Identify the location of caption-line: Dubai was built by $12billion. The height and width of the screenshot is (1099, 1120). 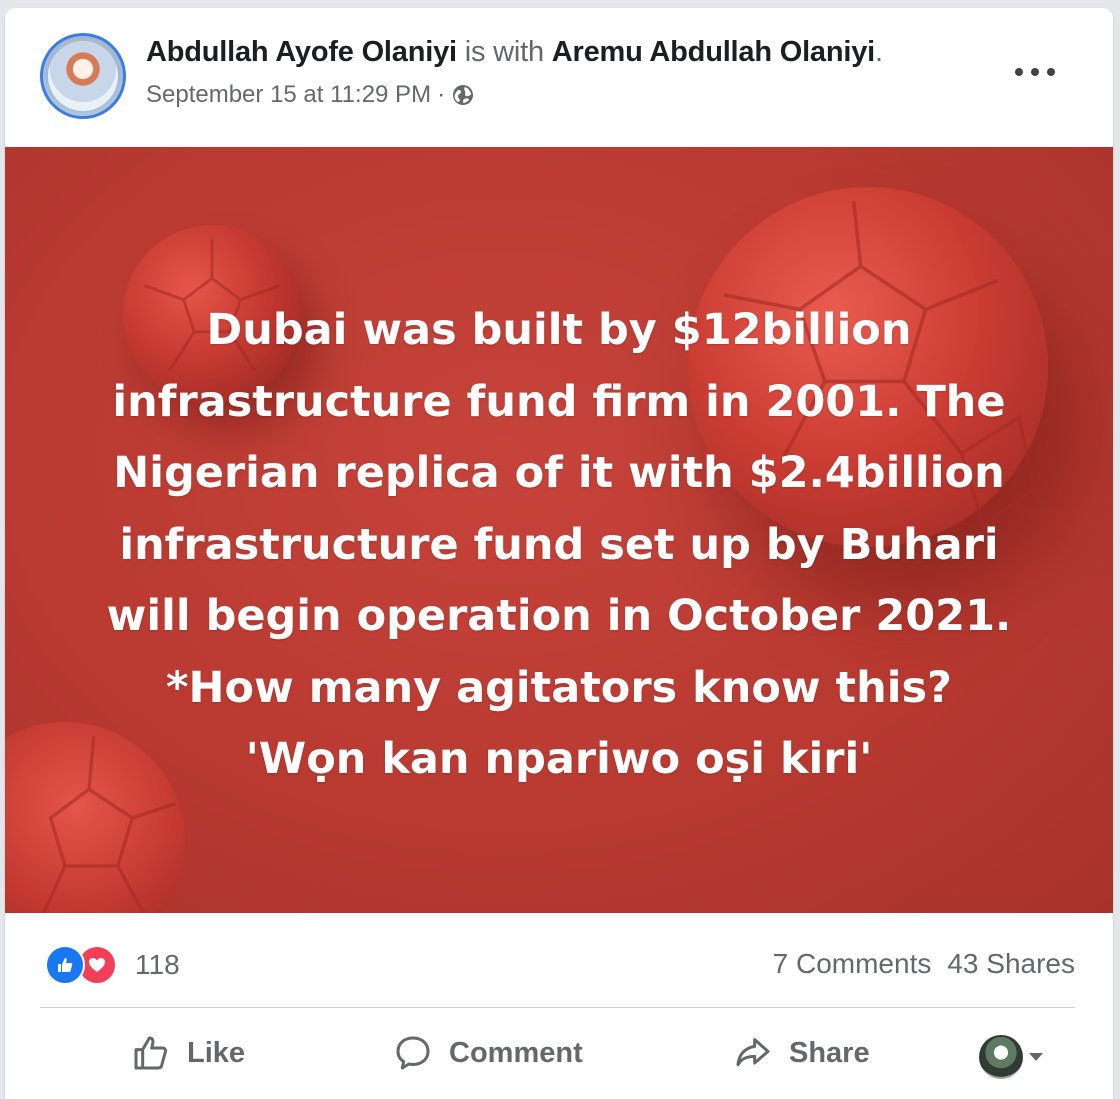
(559, 330).